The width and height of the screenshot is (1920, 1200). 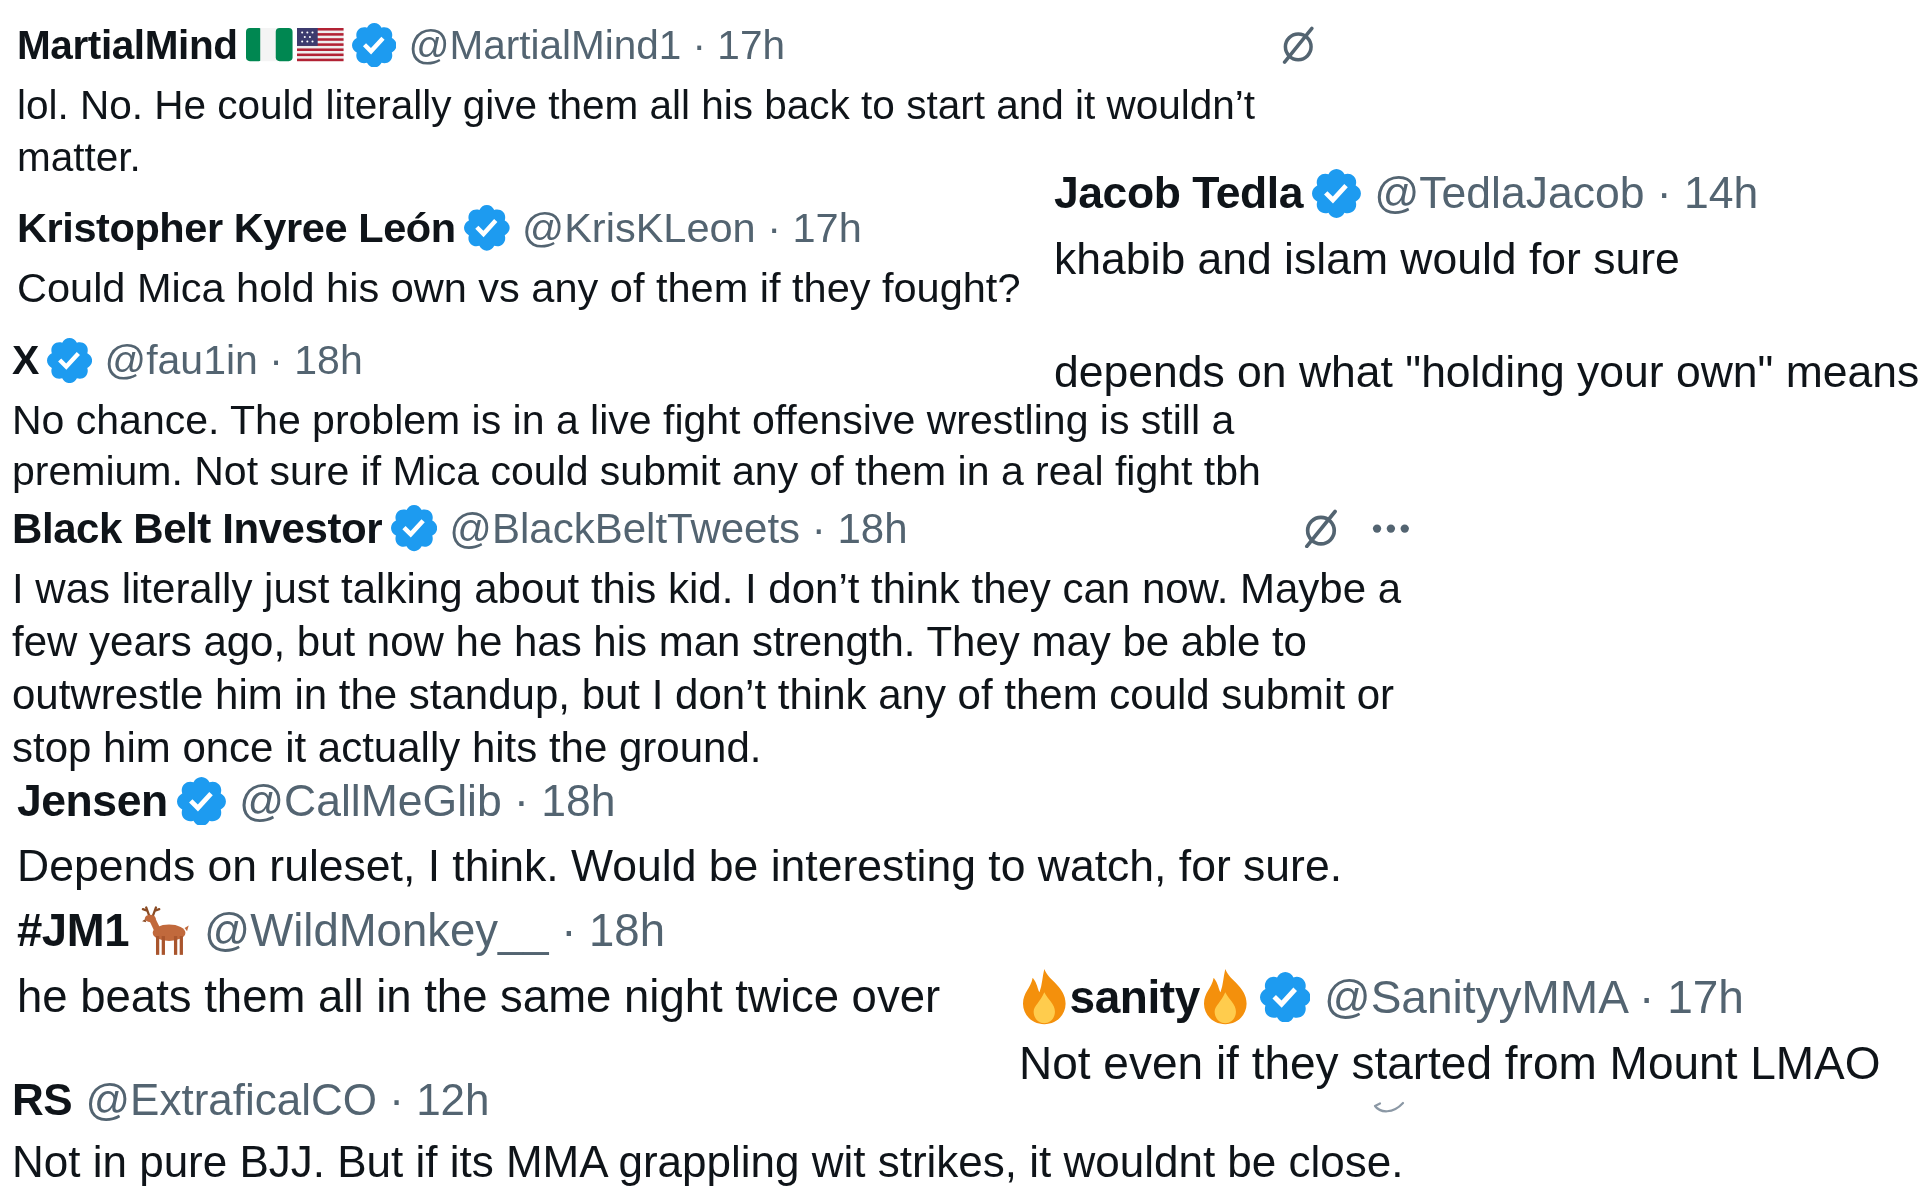 I want to click on post-text: No chance. The problem is in a live fight offensive wrestling is still a premium. Not sure if Mica could submit any of them in a real fight tbh, so click(x=637, y=446).